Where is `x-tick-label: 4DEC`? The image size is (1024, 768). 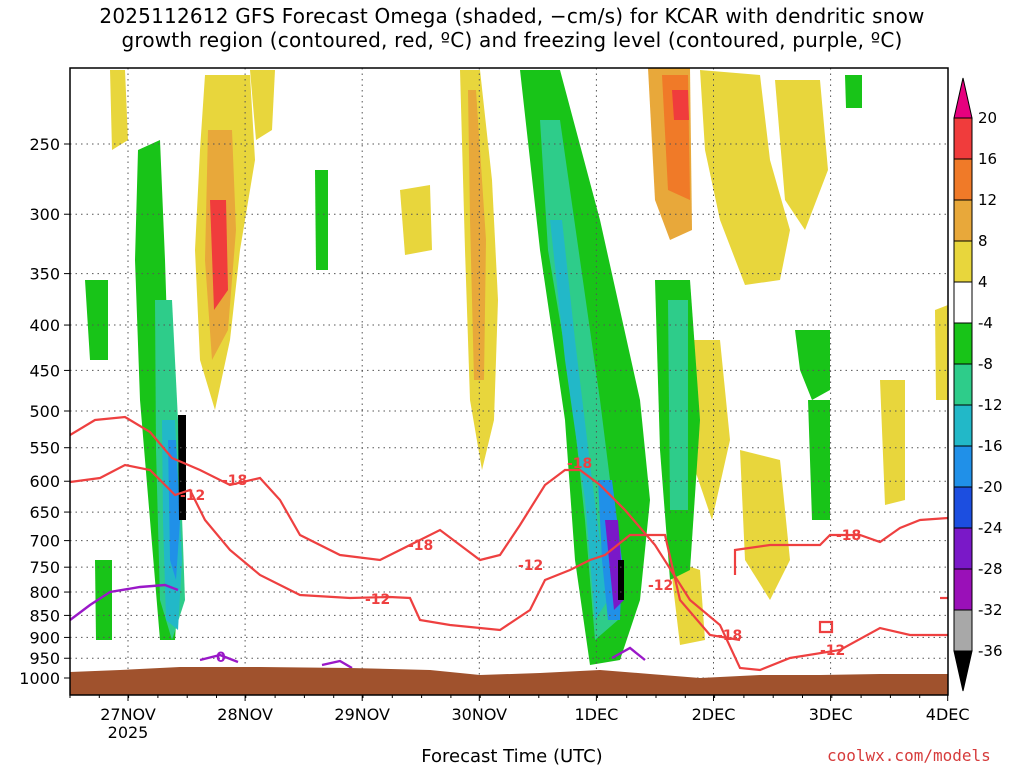
x-tick-label: 4DEC is located at coordinates (948, 714).